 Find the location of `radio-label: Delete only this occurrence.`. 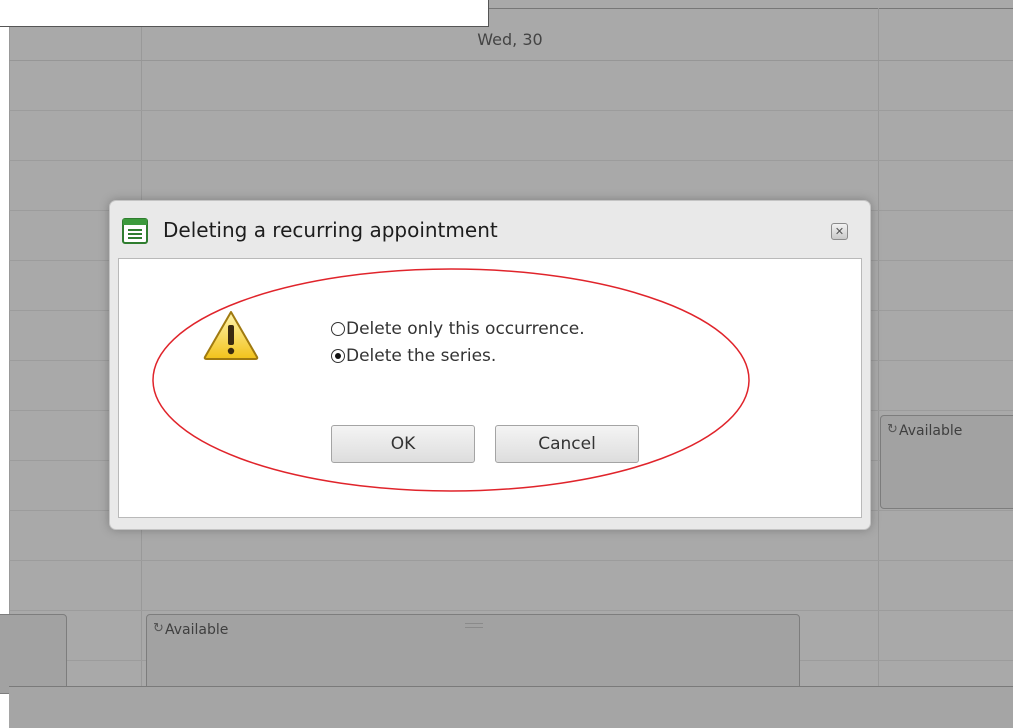

radio-label: Delete only this occurrence. is located at coordinates (465, 329).